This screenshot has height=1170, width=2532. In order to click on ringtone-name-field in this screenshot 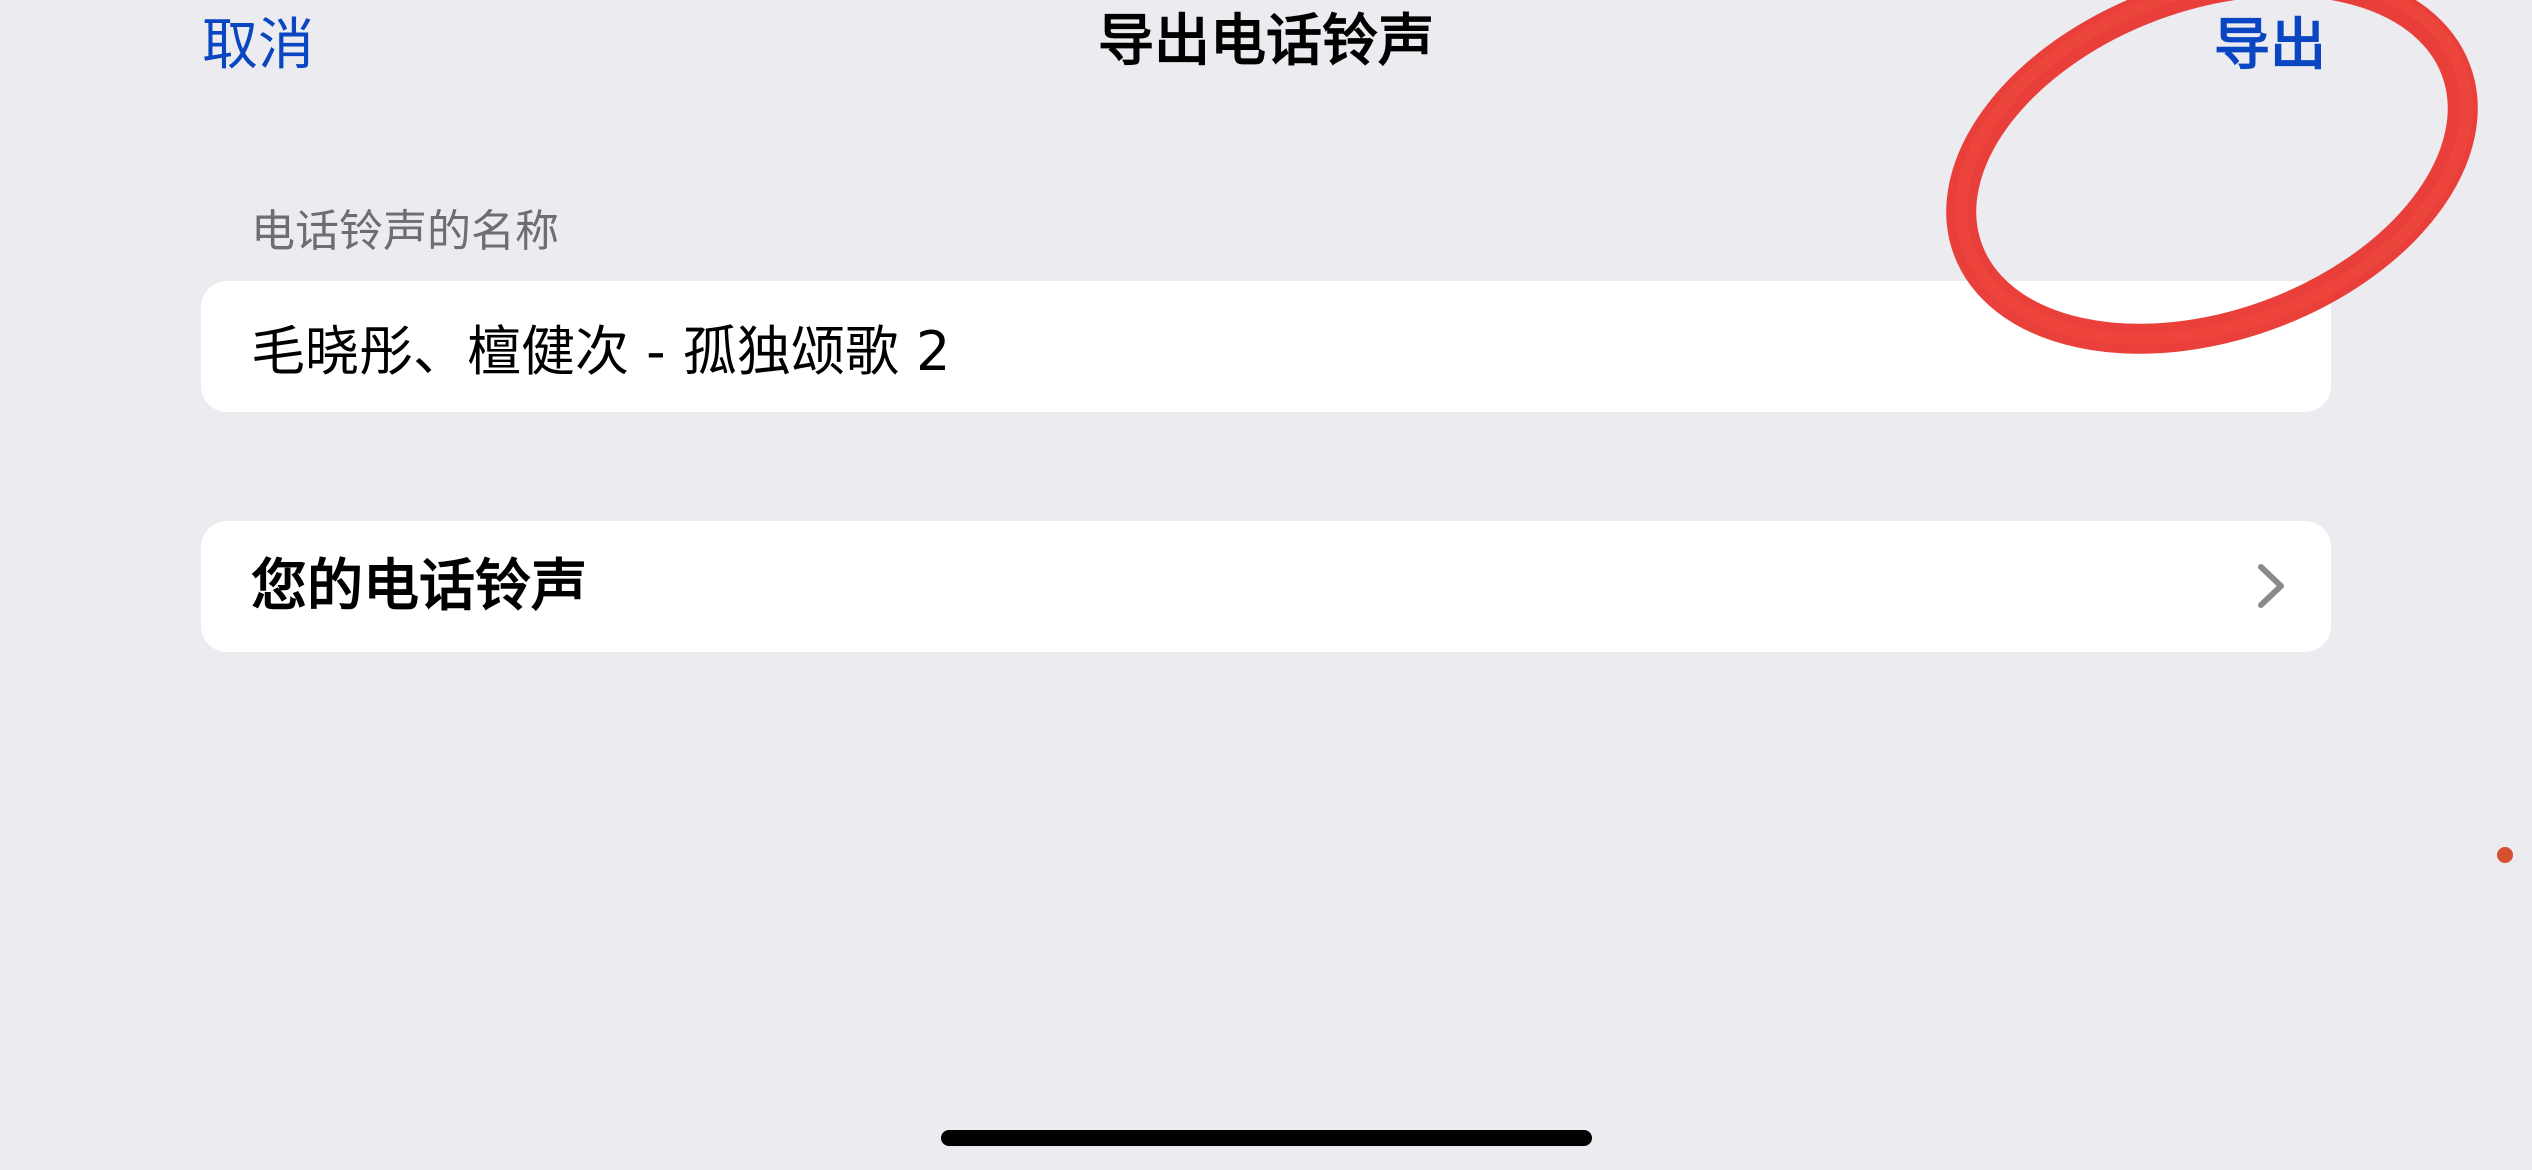, I will do `click(1266, 346)`.